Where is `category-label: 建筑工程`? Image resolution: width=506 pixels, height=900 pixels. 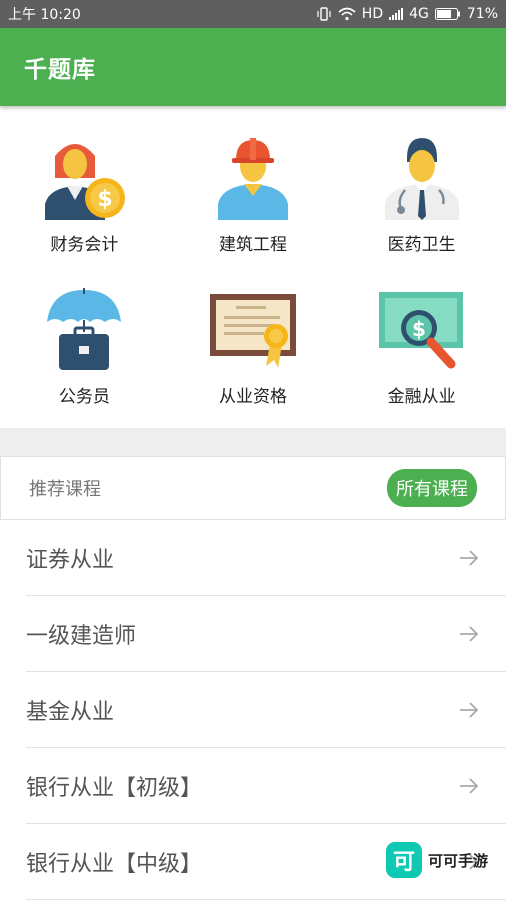
category-label: 建筑工程 is located at coordinates (252, 245).